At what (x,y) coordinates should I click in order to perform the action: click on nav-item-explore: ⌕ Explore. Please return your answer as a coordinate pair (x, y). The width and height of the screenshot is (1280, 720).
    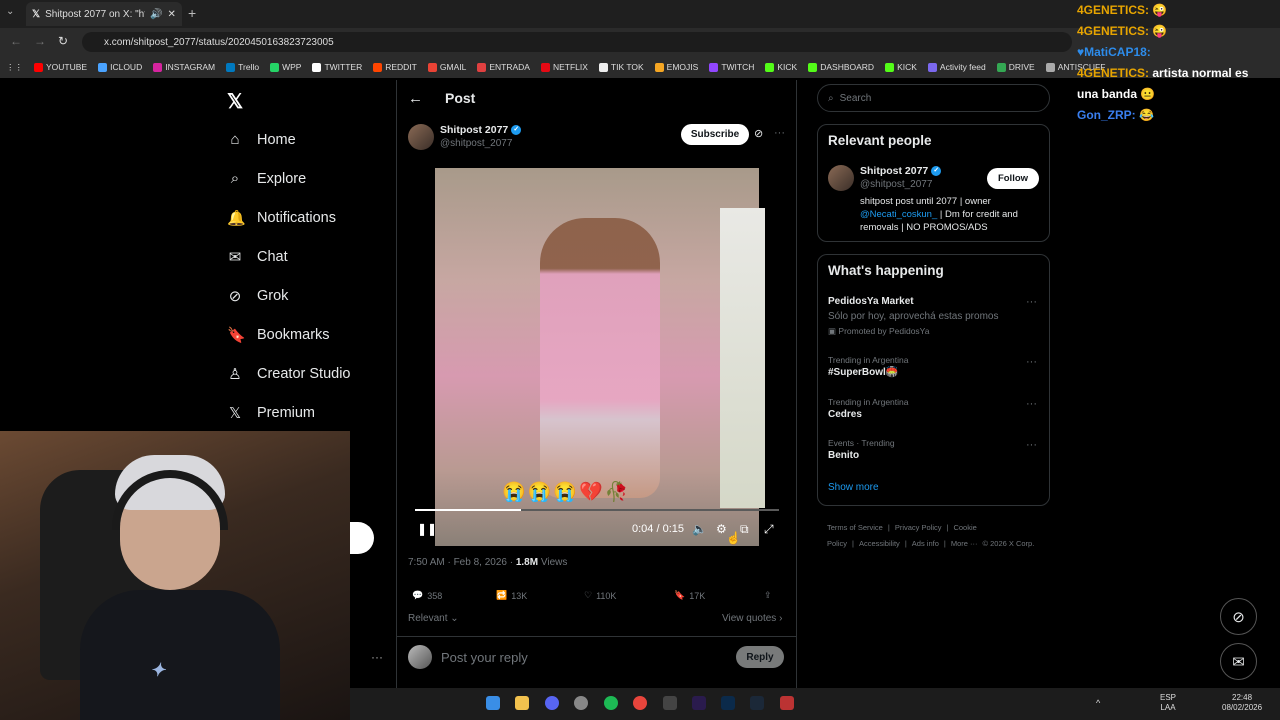
    Looking at the image, I should click on (289, 178).